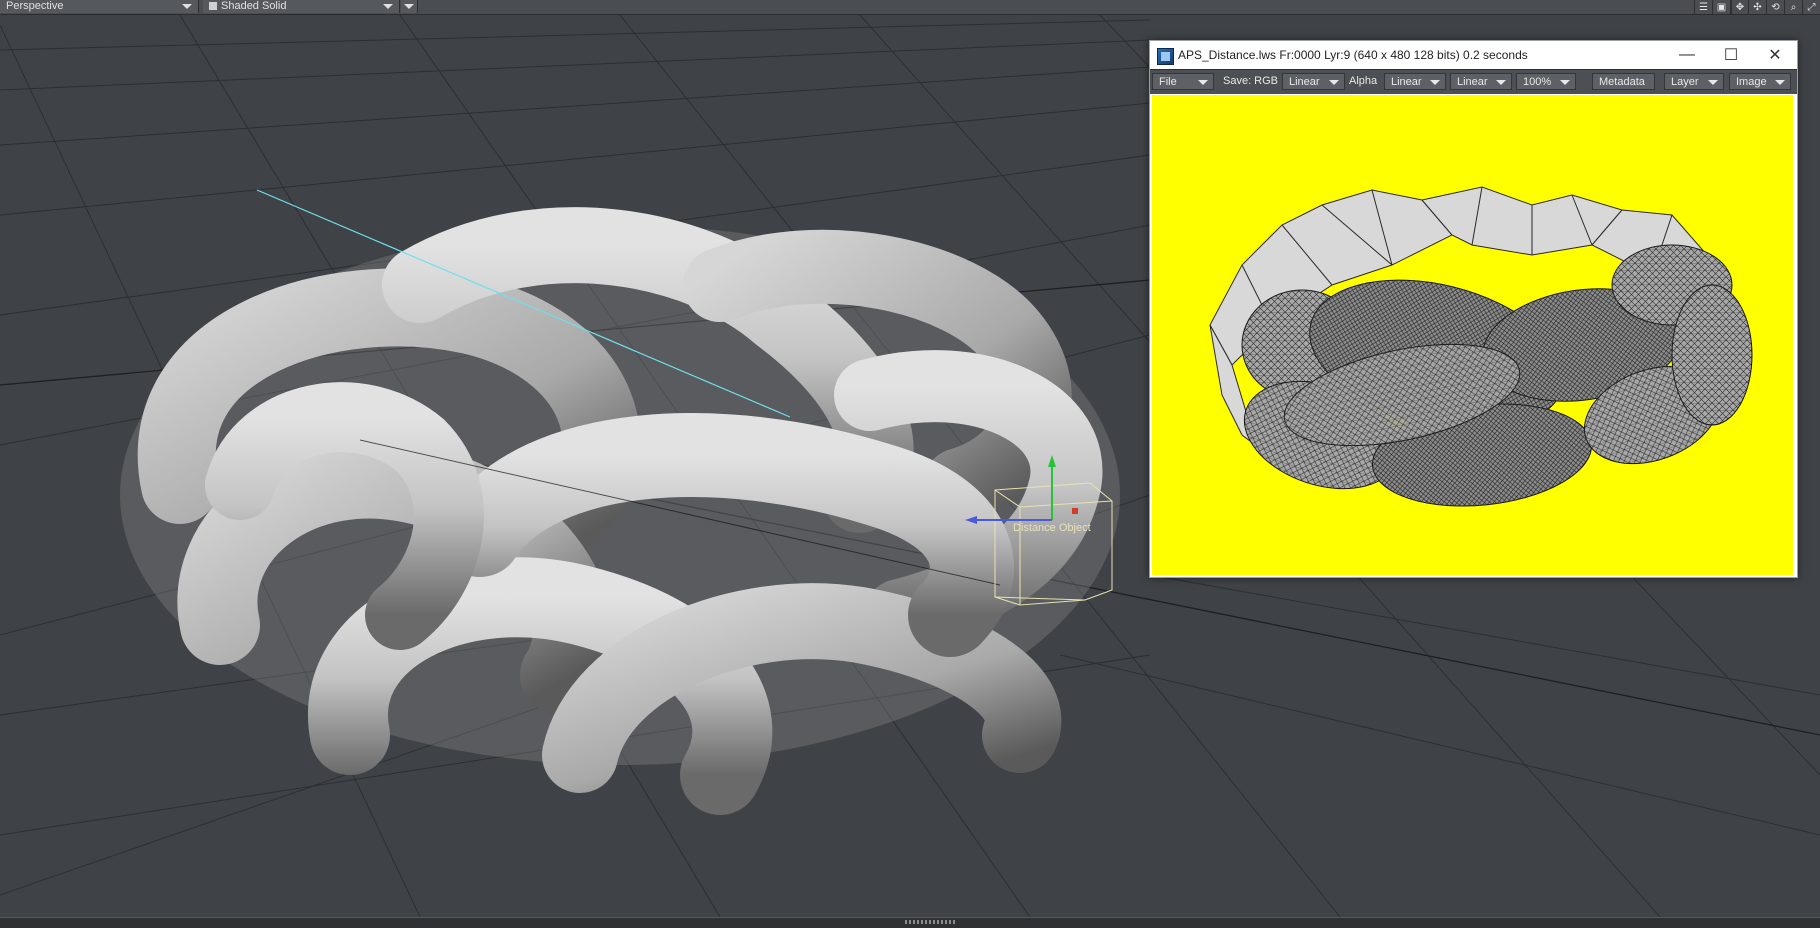 The image size is (1820, 928). I want to click on display-colorspace-dropdown: Linear, so click(1481, 81).